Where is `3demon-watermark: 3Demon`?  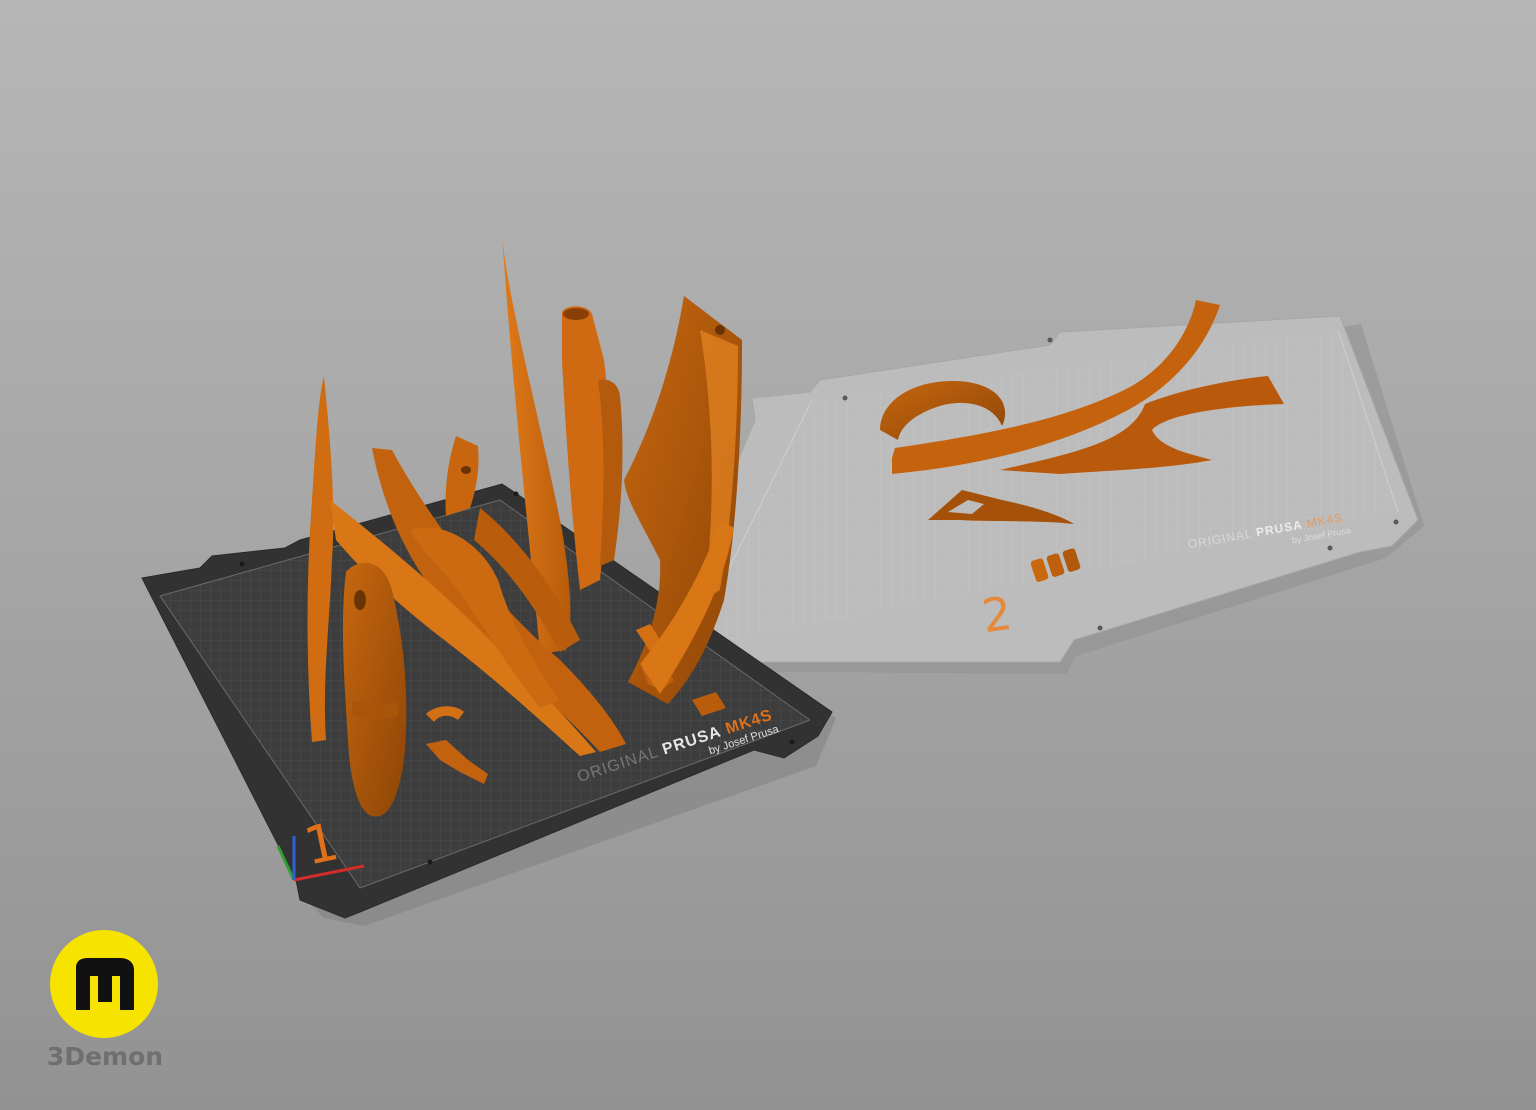 3demon-watermark: 3Demon is located at coordinates (105, 1005).